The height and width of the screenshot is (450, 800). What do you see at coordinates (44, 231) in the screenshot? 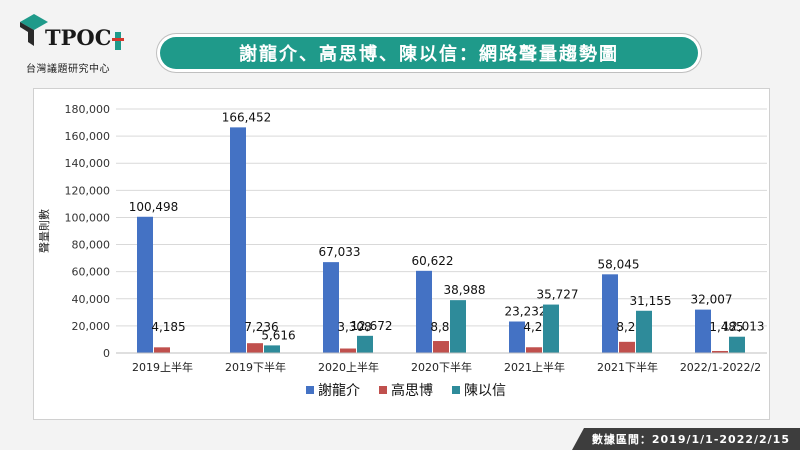
I see `y-axis-label: 聲量則數` at bounding box center [44, 231].